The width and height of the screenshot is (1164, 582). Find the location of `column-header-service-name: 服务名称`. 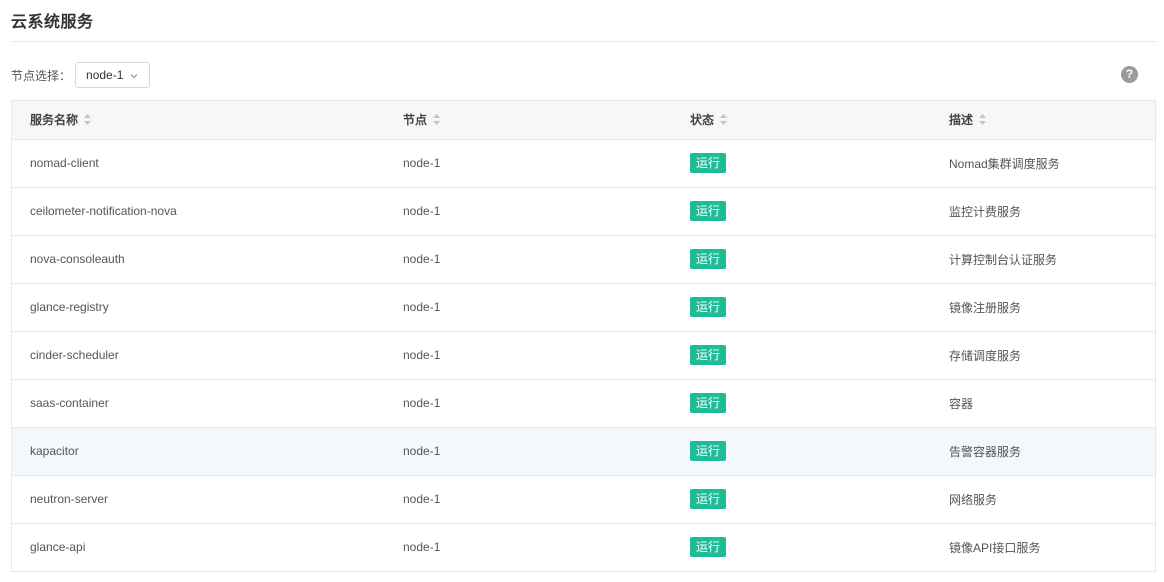

column-header-service-name: 服务名称 is located at coordinates (200, 120).